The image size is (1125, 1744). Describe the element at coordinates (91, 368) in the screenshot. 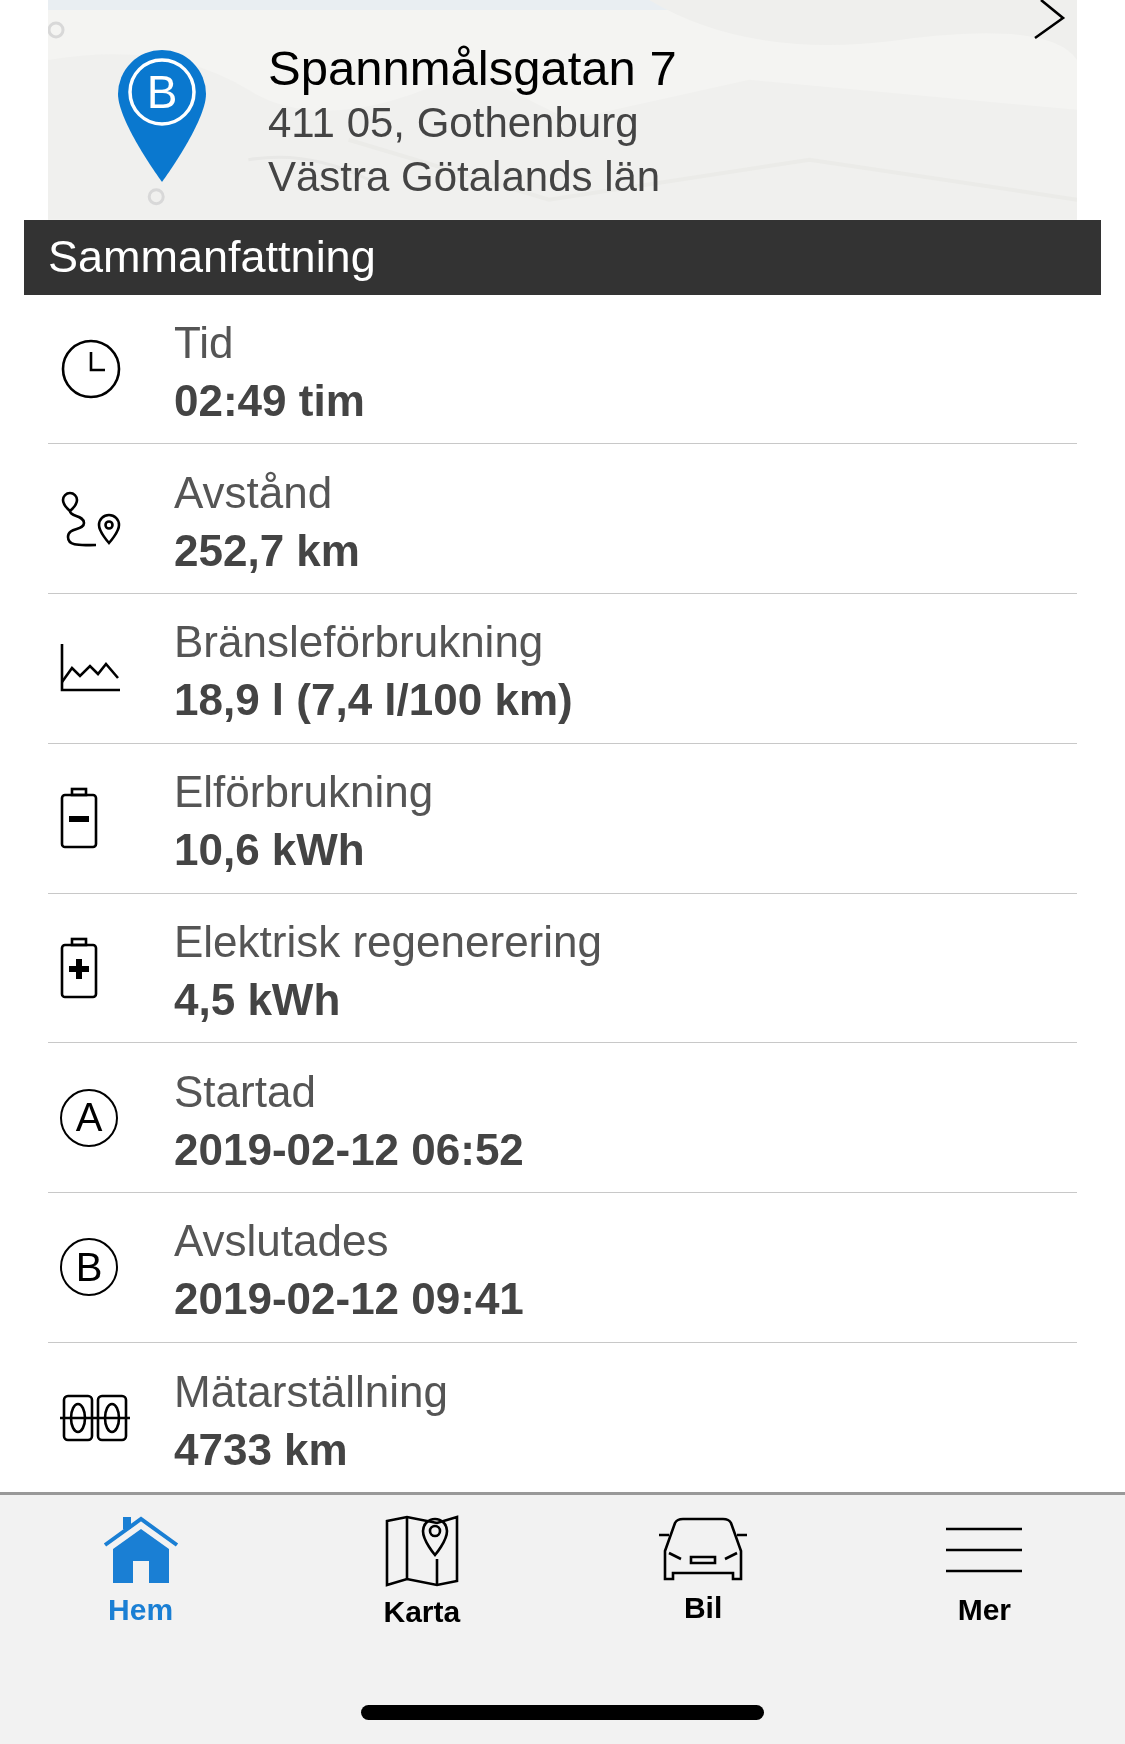

I see `clock-icon` at that location.